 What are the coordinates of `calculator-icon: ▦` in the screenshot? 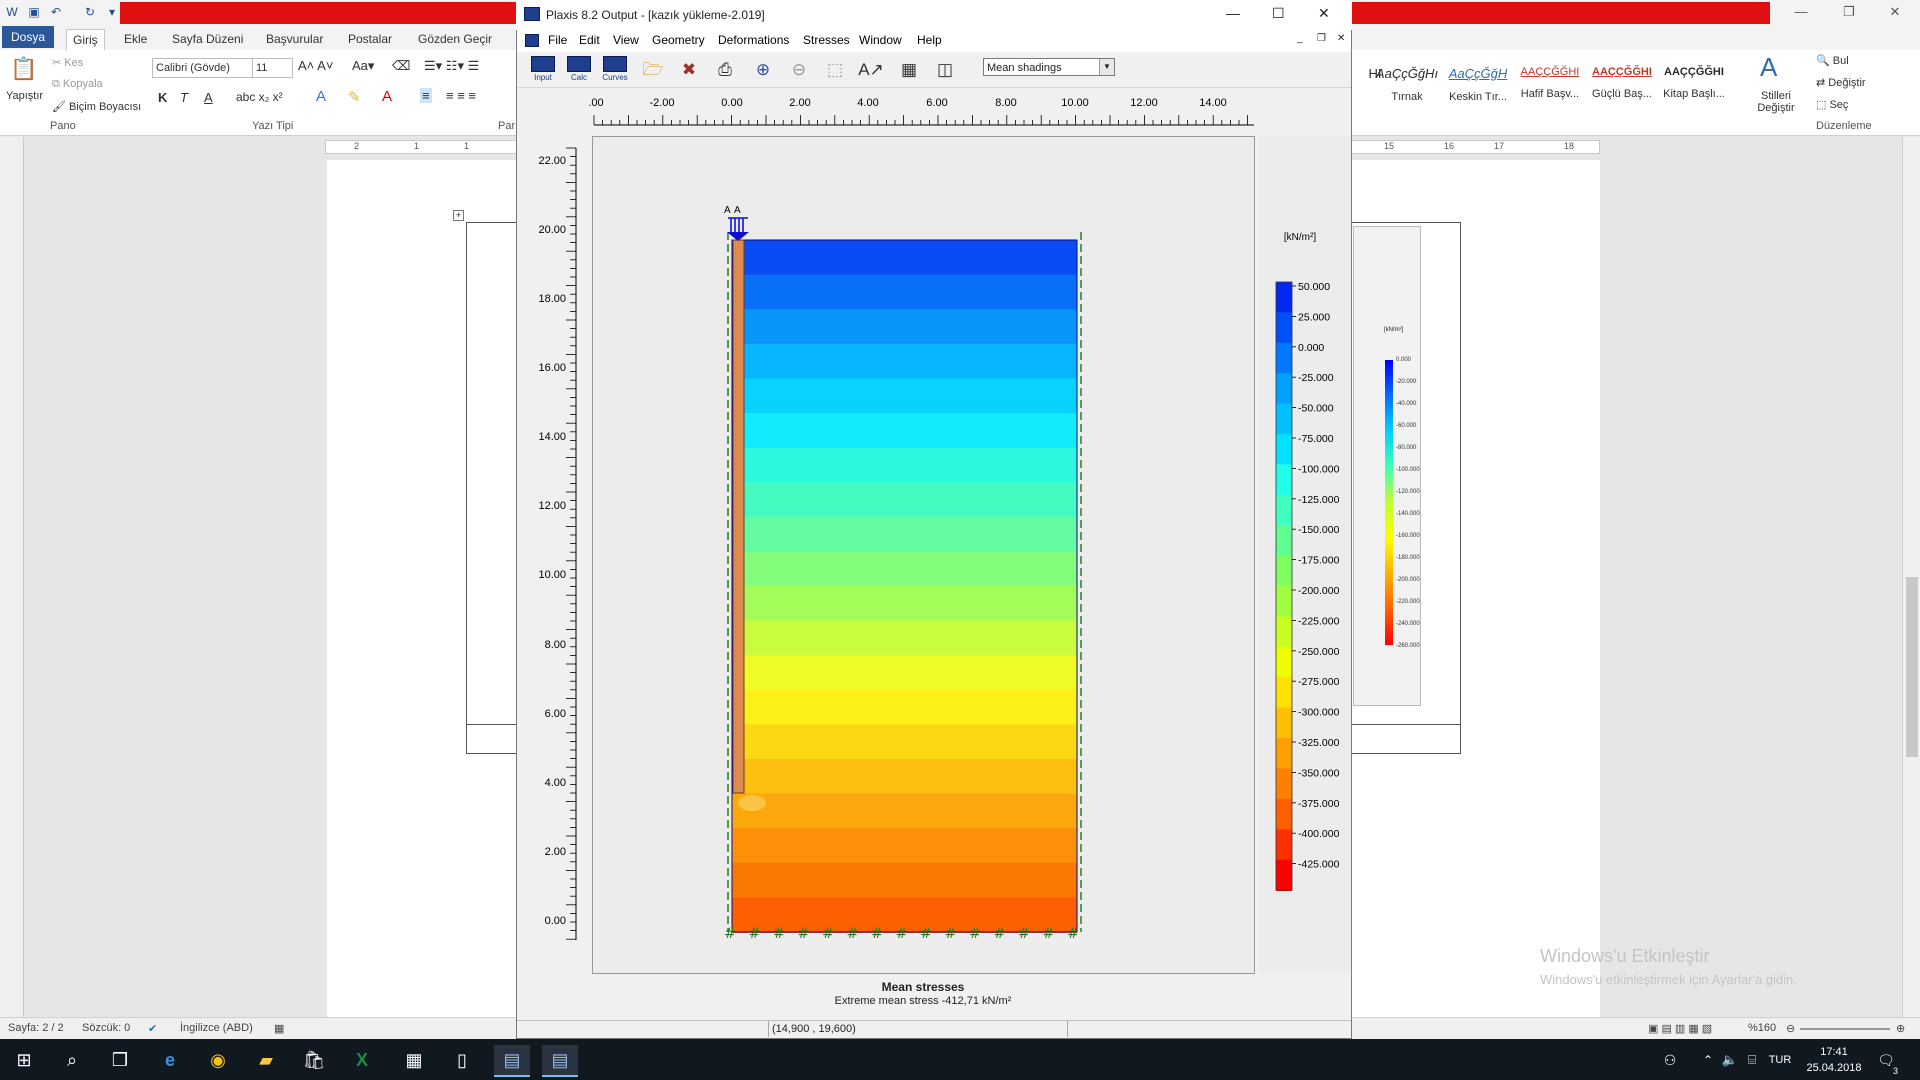 It's located at (414, 1060).